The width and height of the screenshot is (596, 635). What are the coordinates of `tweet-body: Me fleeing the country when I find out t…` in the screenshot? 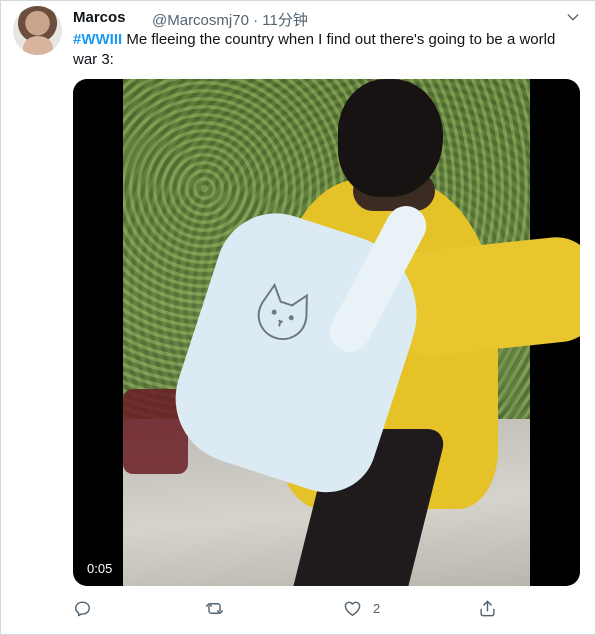 It's located at (314, 49).